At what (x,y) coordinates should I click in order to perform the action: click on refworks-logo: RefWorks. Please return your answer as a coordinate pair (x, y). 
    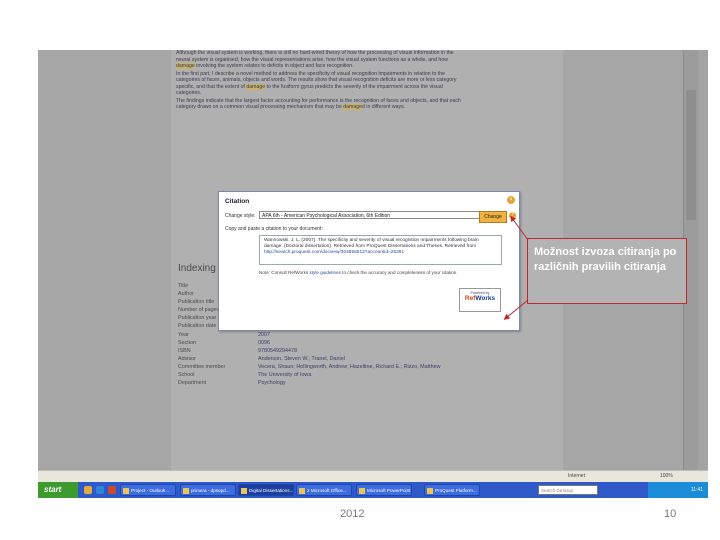
    Looking at the image, I should click on (480, 298).